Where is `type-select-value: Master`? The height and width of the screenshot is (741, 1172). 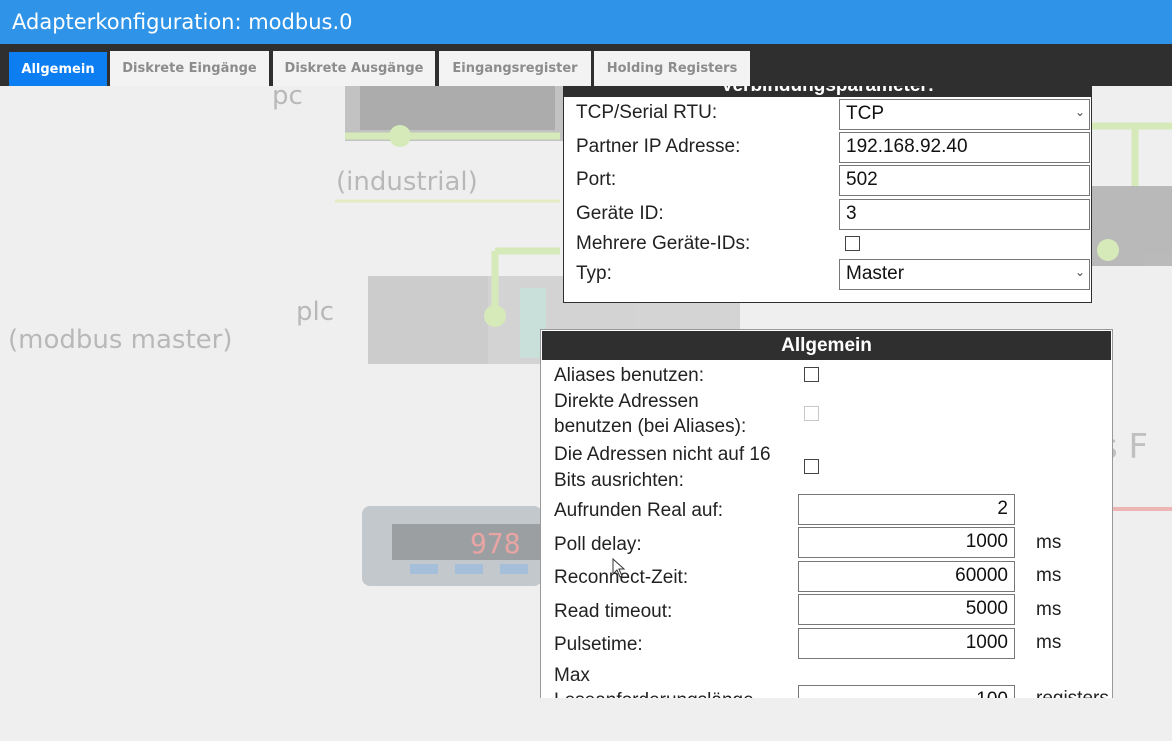 type-select-value: Master is located at coordinates (875, 273).